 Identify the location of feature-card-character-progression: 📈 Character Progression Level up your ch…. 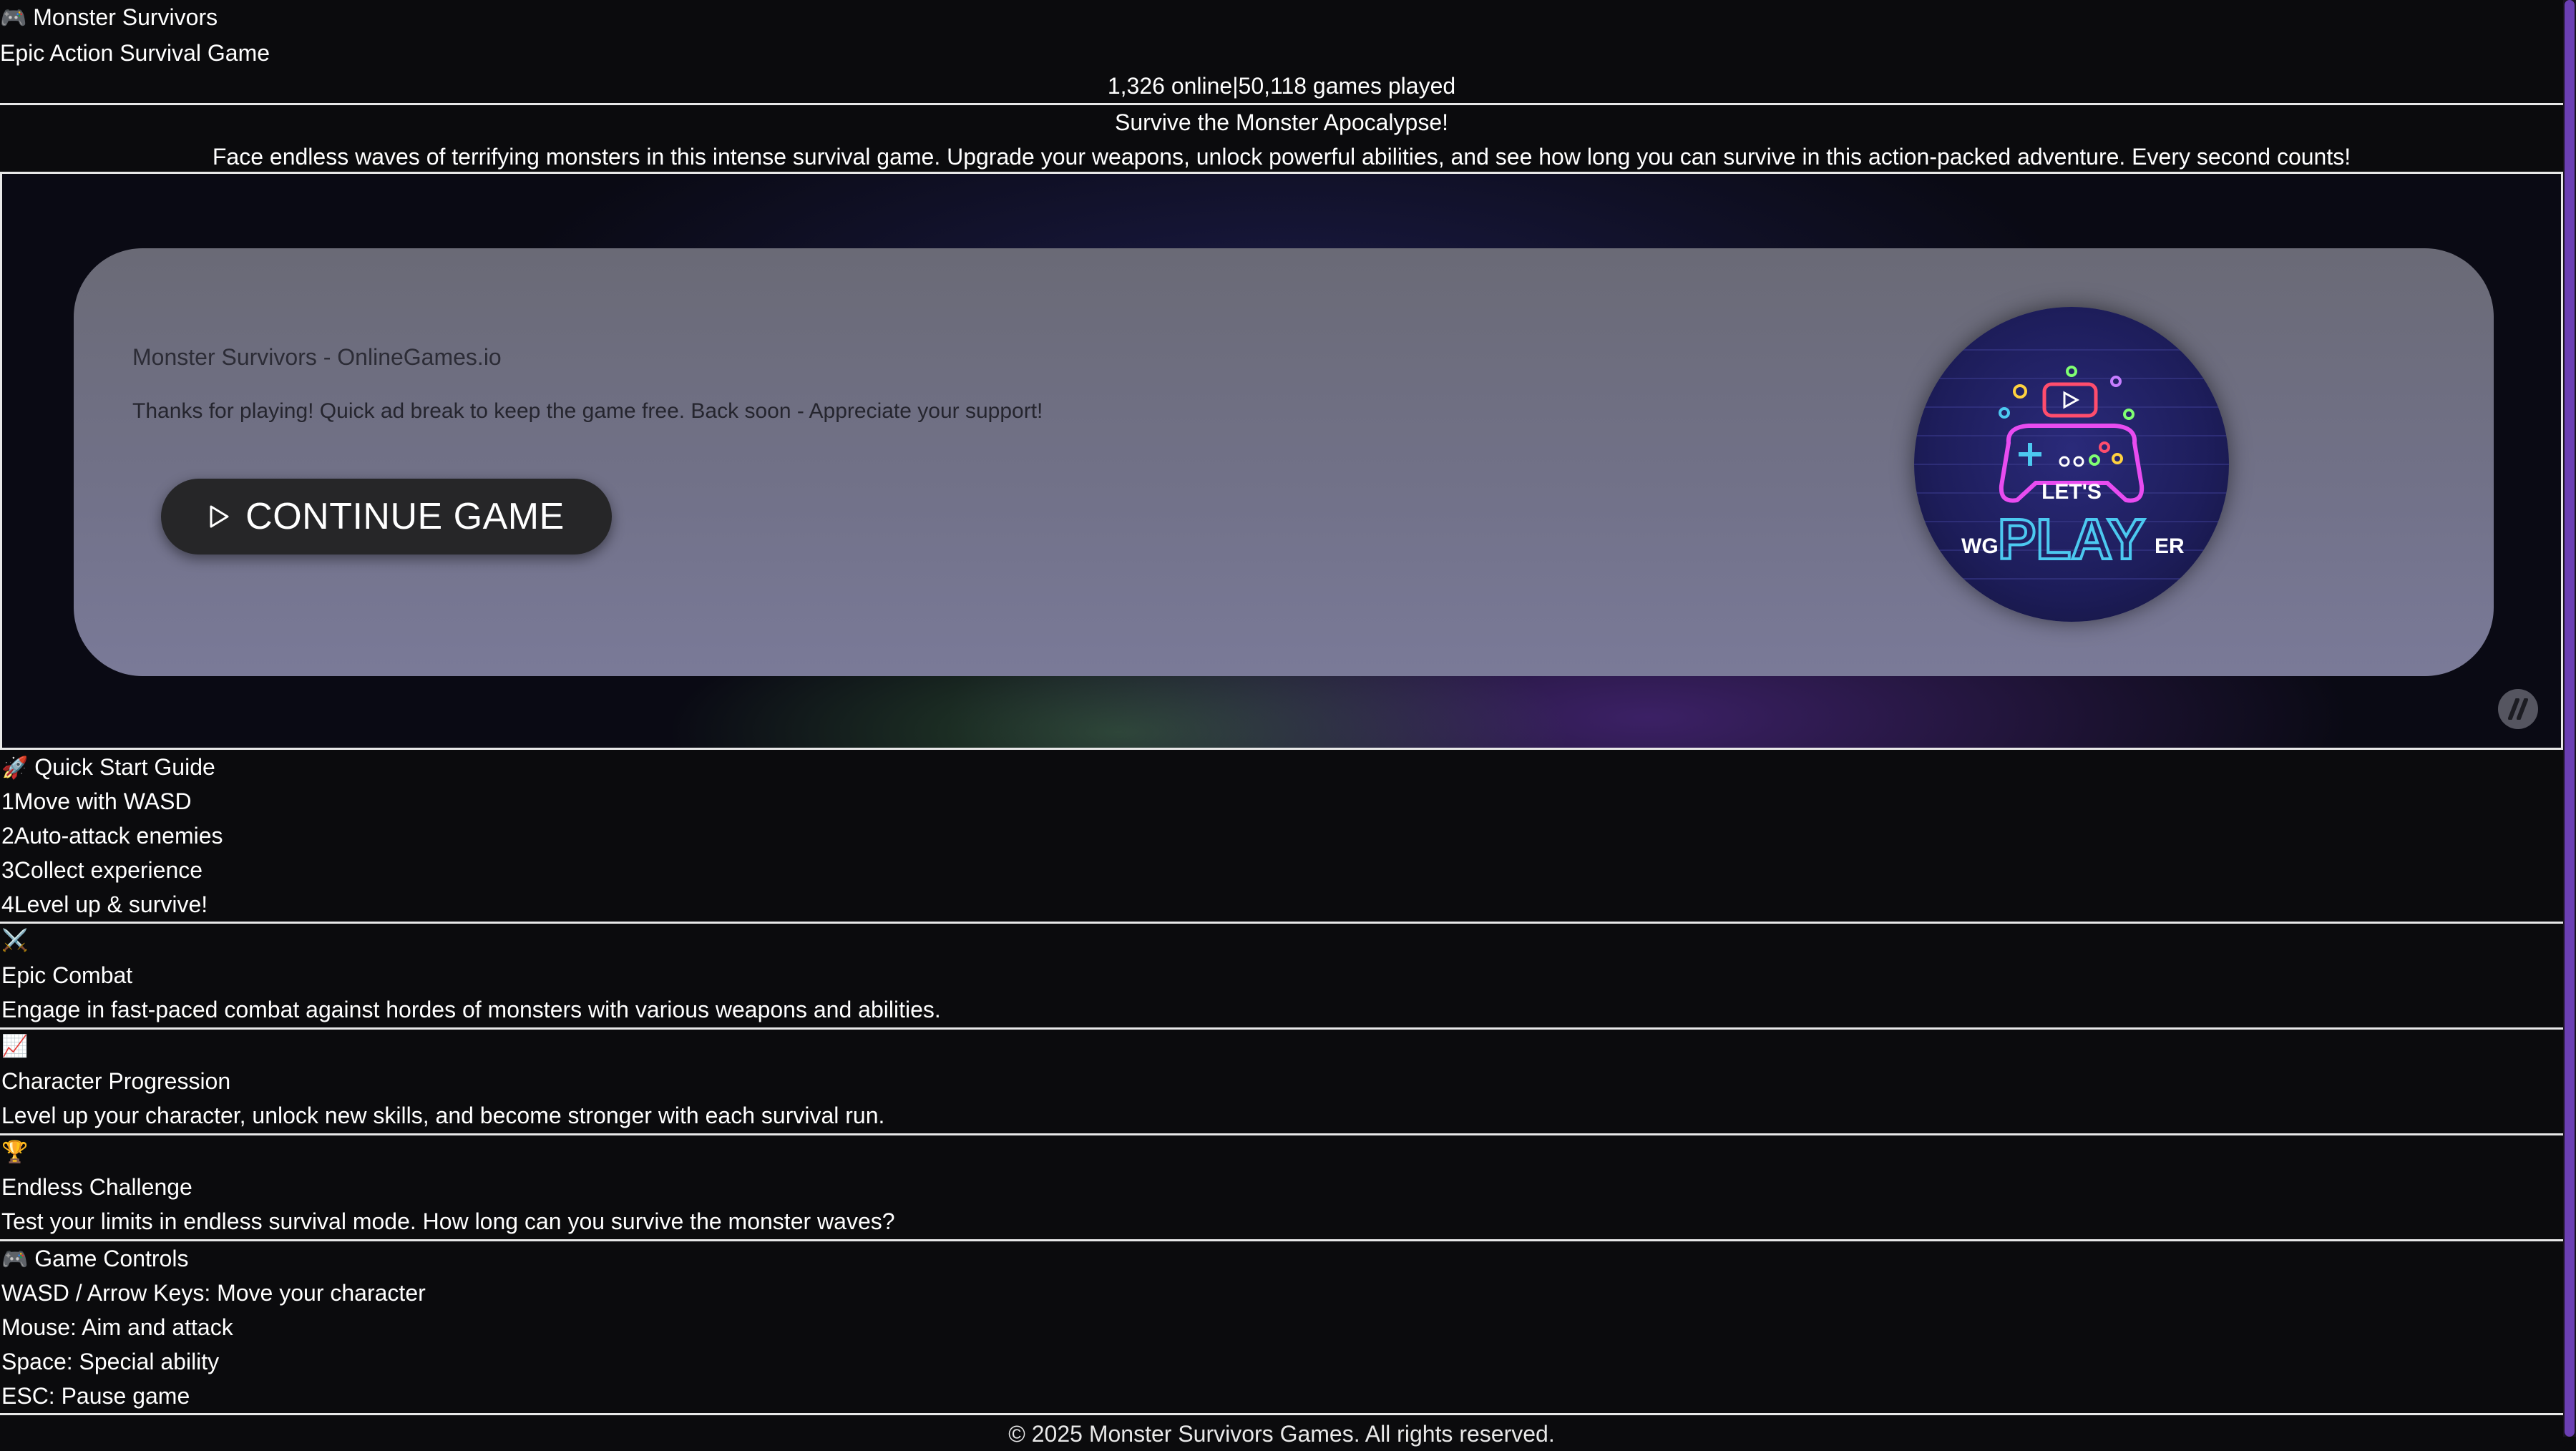
(1281, 1083).